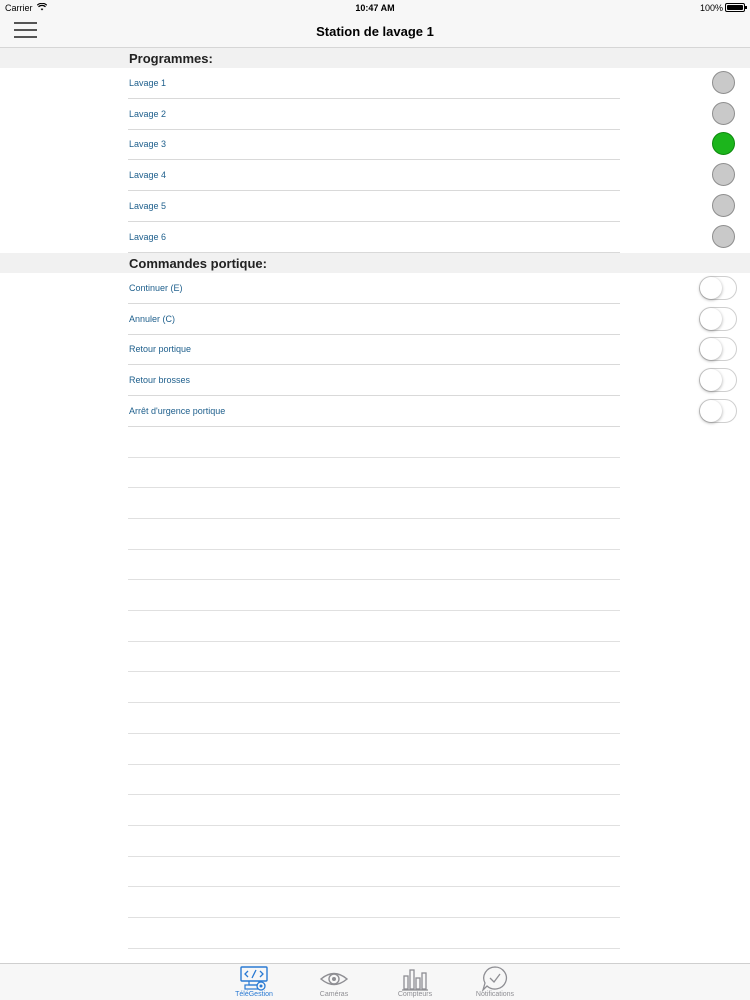 Image resolution: width=750 pixels, height=1000 pixels. What do you see at coordinates (148, 144) in the screenshot?
I see `programme-label: Lavage 3` at bounding box center [148, 144].